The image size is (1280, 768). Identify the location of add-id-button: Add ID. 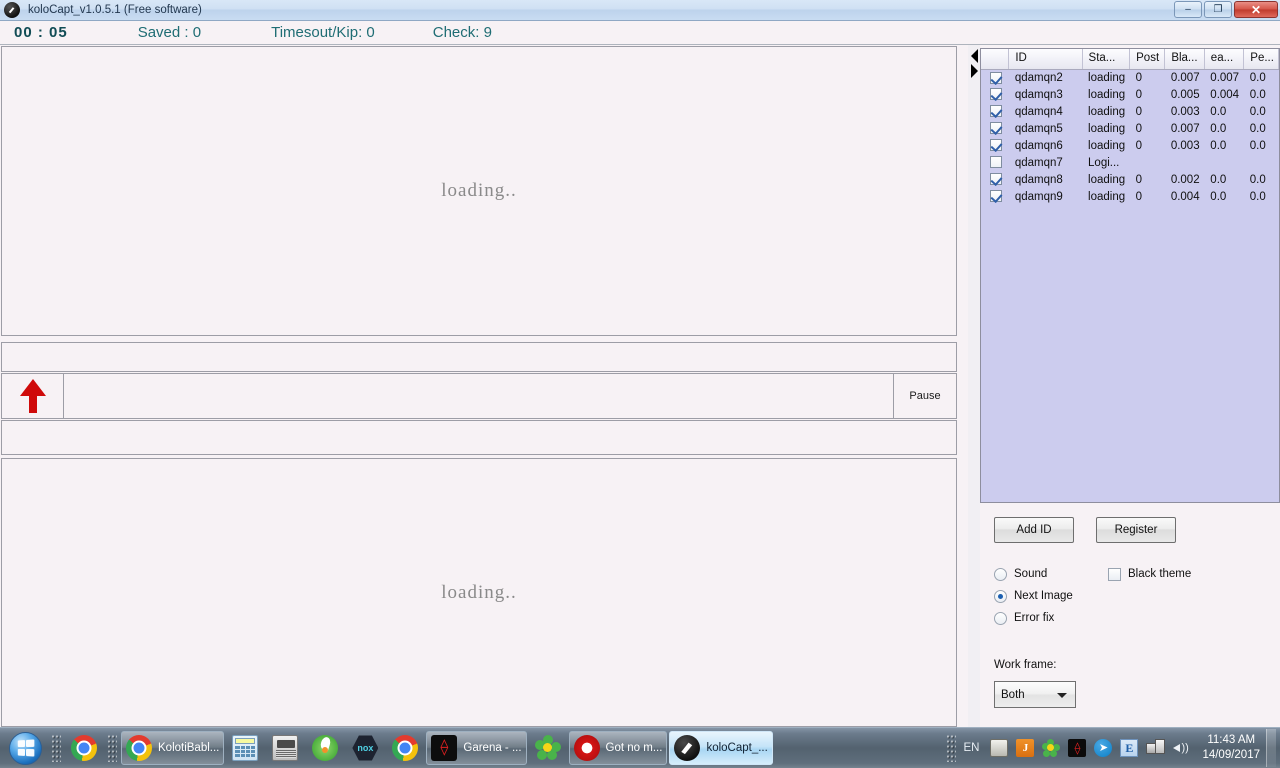
(1034, 530).